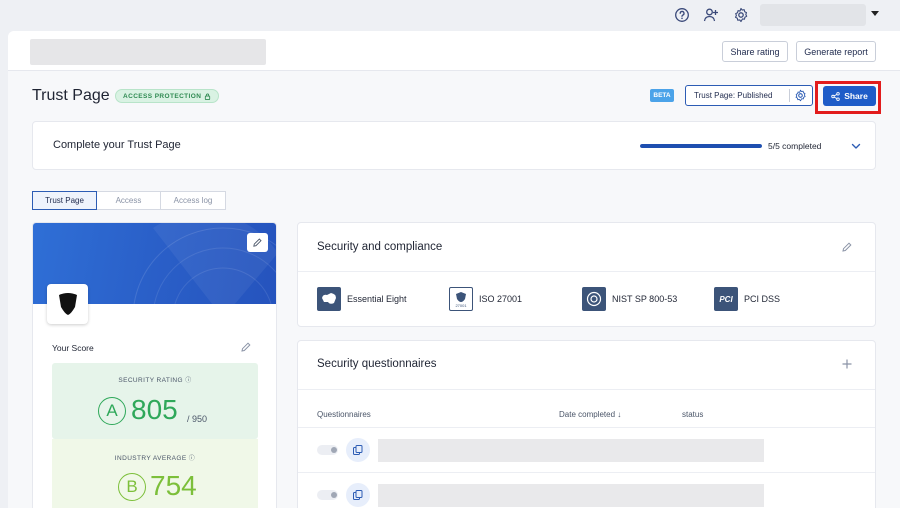 The height and width of the screenshot is (508, 900). Describe the element at coordinates (112, 411) in the screenshot. I see `security-rating-grade: A` at that location.